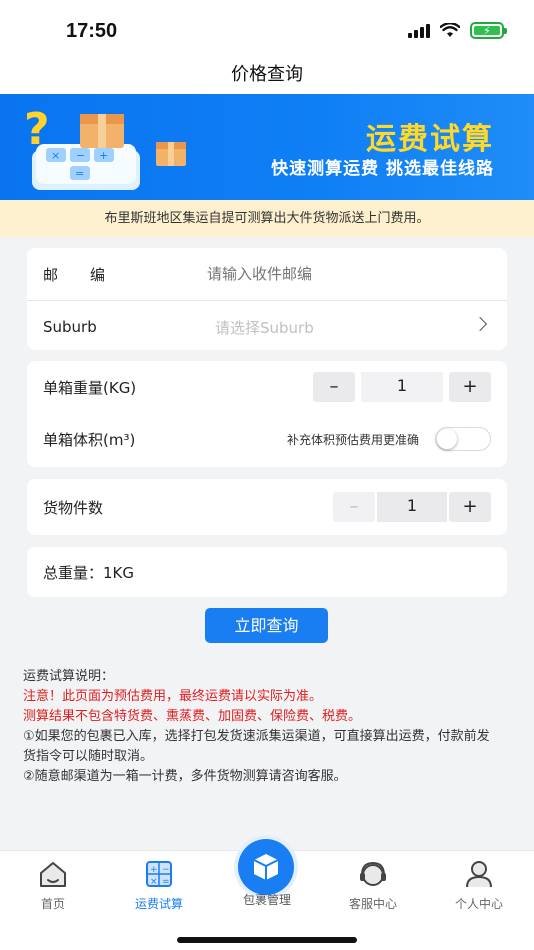  Describe the element at coordinates (266, 900) in the screenshot. I see `tab-label: 包裹管理` at that location.